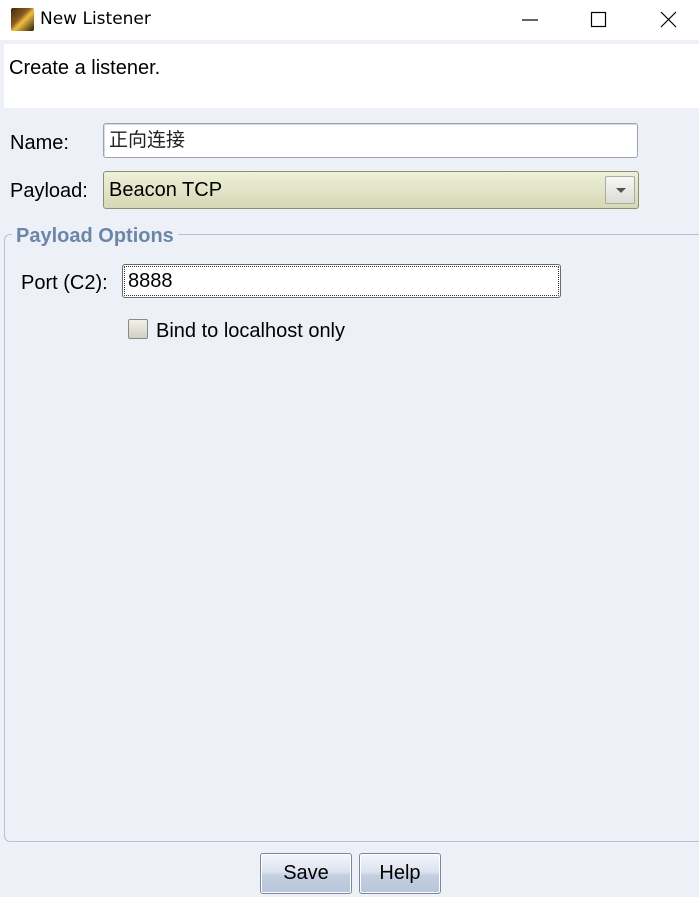 This screenshot has width=699, height=897. What do you see at coordinates (370, 140) in the screenshot?
I see `name-input: 正向连接` at bounding box center [370, 140].